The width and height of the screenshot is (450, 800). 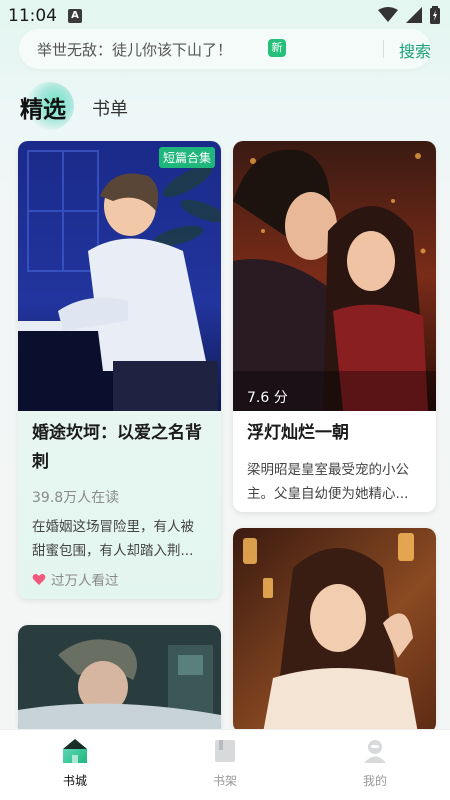 What do you see at coordinates (298, 433) in the screenshot?
I see `book-title: 浮灯灿烂一朝` at bounding box center [298, 433].